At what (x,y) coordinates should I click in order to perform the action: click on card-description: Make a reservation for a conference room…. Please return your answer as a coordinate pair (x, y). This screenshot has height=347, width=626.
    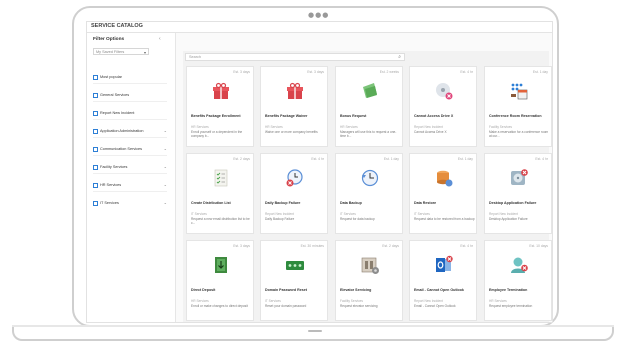
    Looking at the image, I should click on (519, 134).